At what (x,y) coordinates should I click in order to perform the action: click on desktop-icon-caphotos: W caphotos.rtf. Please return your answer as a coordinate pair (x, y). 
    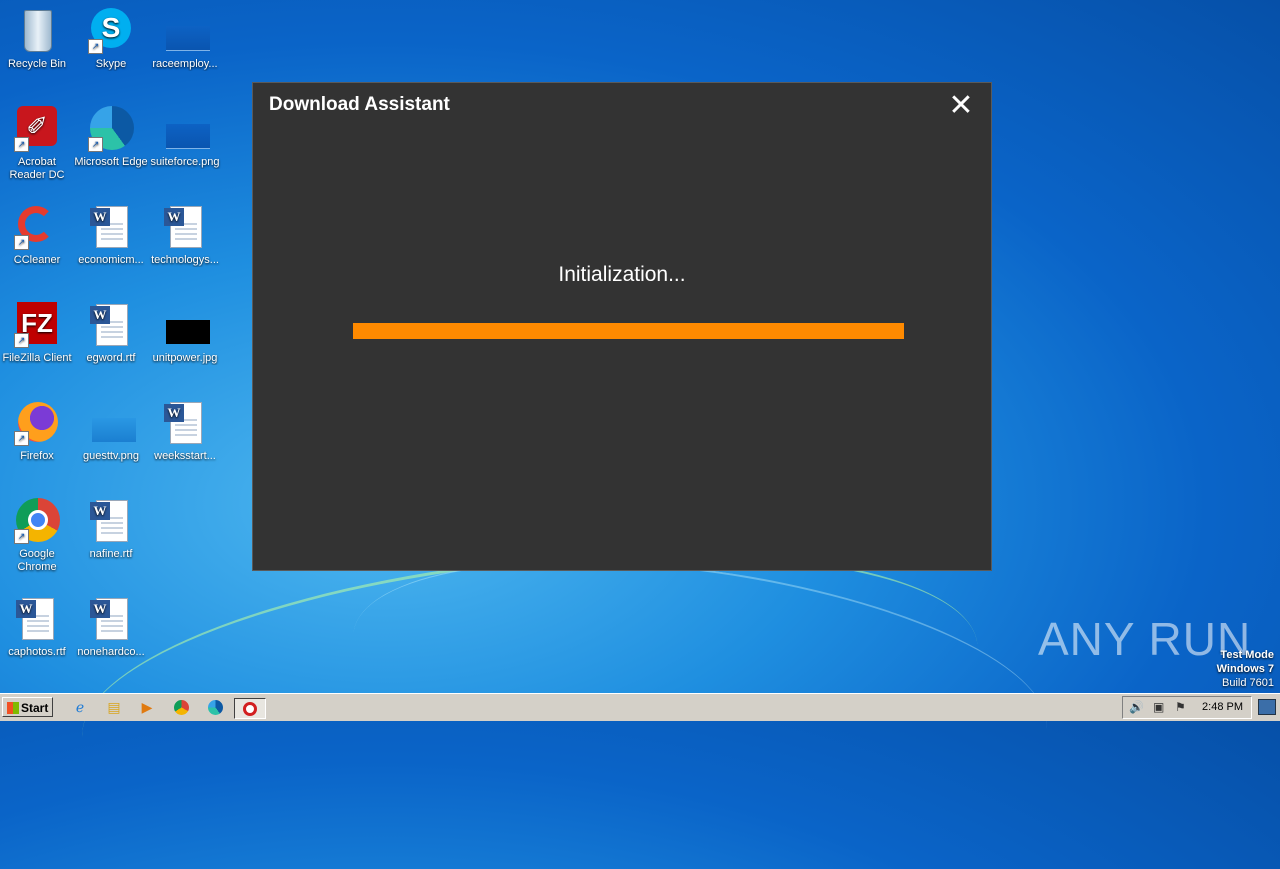
    Looking at the image, I should click on (37, 627).